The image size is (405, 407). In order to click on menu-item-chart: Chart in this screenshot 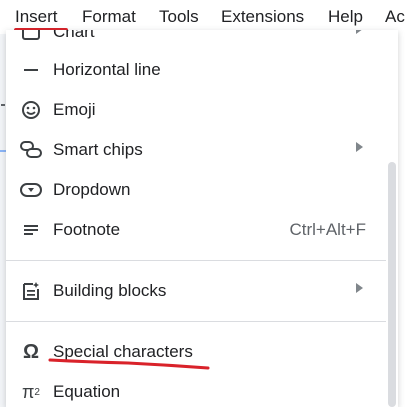, I will do `click(196, 40)`.